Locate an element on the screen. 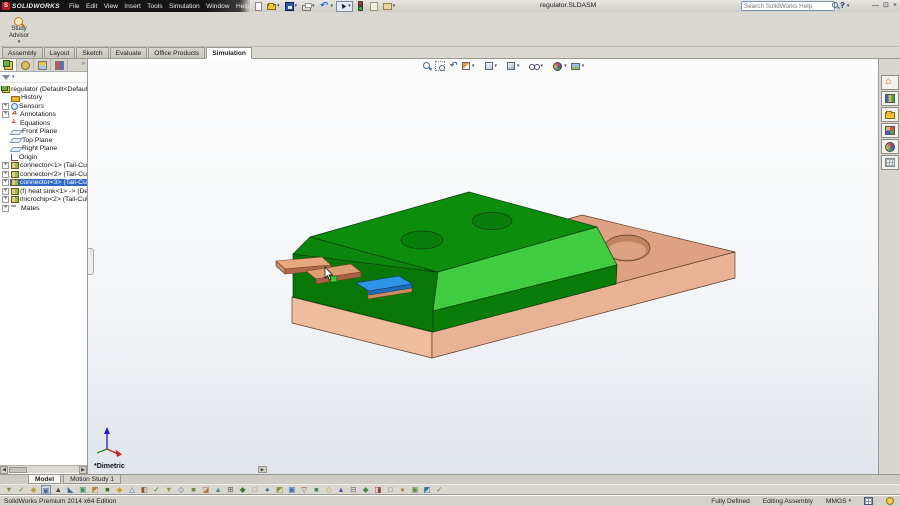  study-advisor-button: Study Advisor ▾ is located at coordinates (19, 30).